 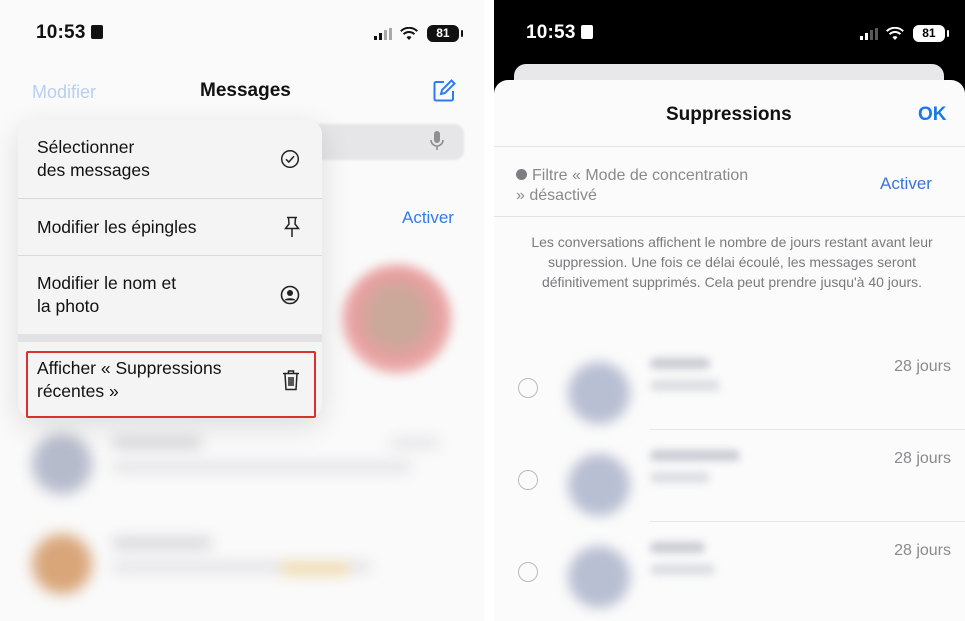 What do you see at coordinates (444, 93) in the screenshot?
I see `compose-icon` at bounding box center [444, 93].